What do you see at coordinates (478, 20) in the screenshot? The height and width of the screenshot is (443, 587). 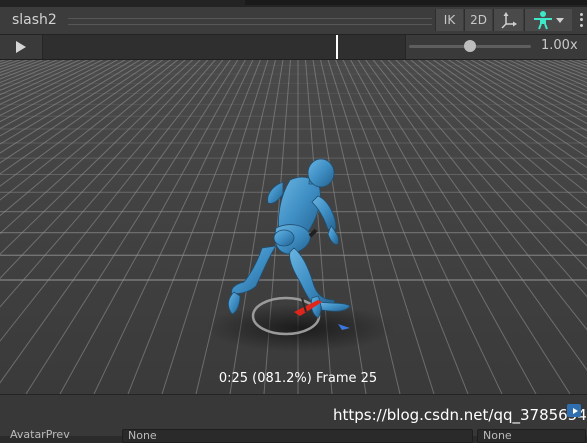 I see `2d-toggle-button: 2D` at bounding box center [478, 20].